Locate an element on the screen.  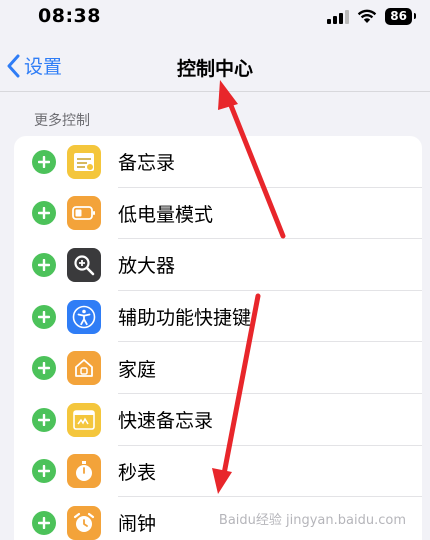
notes-icon is located at coordinates (84, 161).